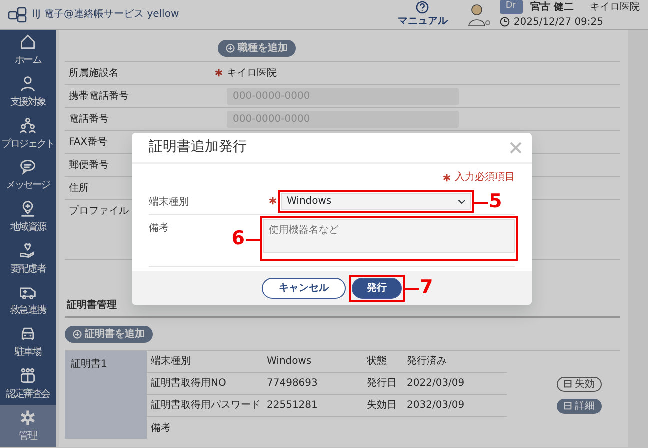 This screenshot has height=448, width=648. I want to click on certificate-name: 証明書1, so click(106, 395).